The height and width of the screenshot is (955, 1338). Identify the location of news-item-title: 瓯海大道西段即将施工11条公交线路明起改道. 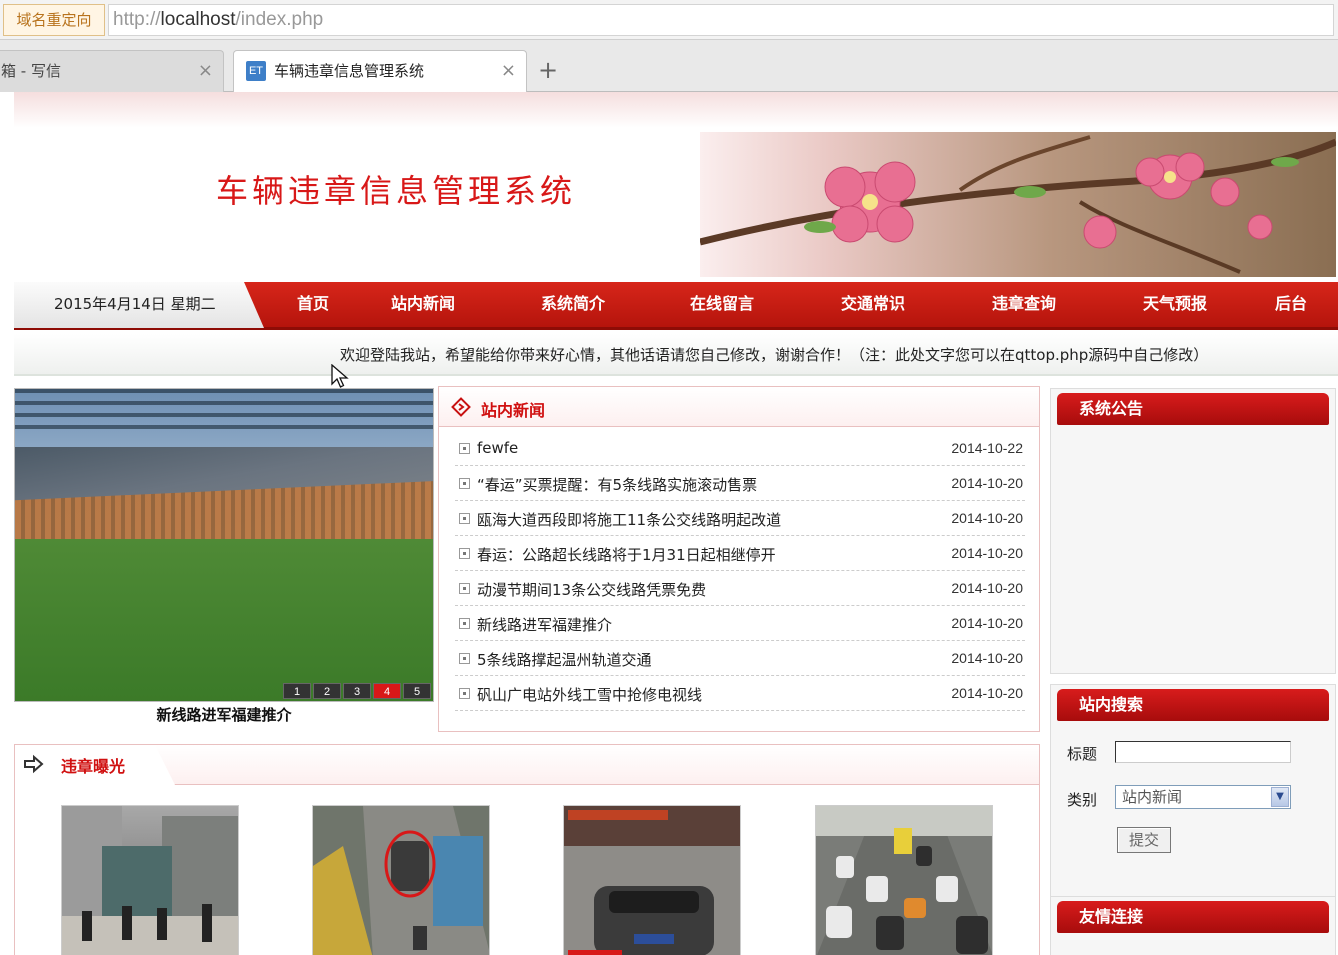
(629, 519).